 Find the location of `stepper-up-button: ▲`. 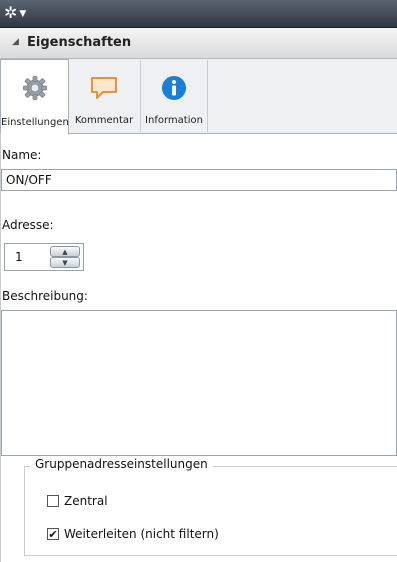

stepper-up-button: ▲ is located at coordinates (65, 251).